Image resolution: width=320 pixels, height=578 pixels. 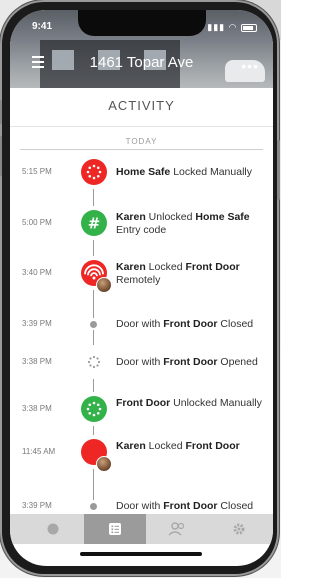 I want to click on event-time: 5:15 PM, so click(x=37, y=171).